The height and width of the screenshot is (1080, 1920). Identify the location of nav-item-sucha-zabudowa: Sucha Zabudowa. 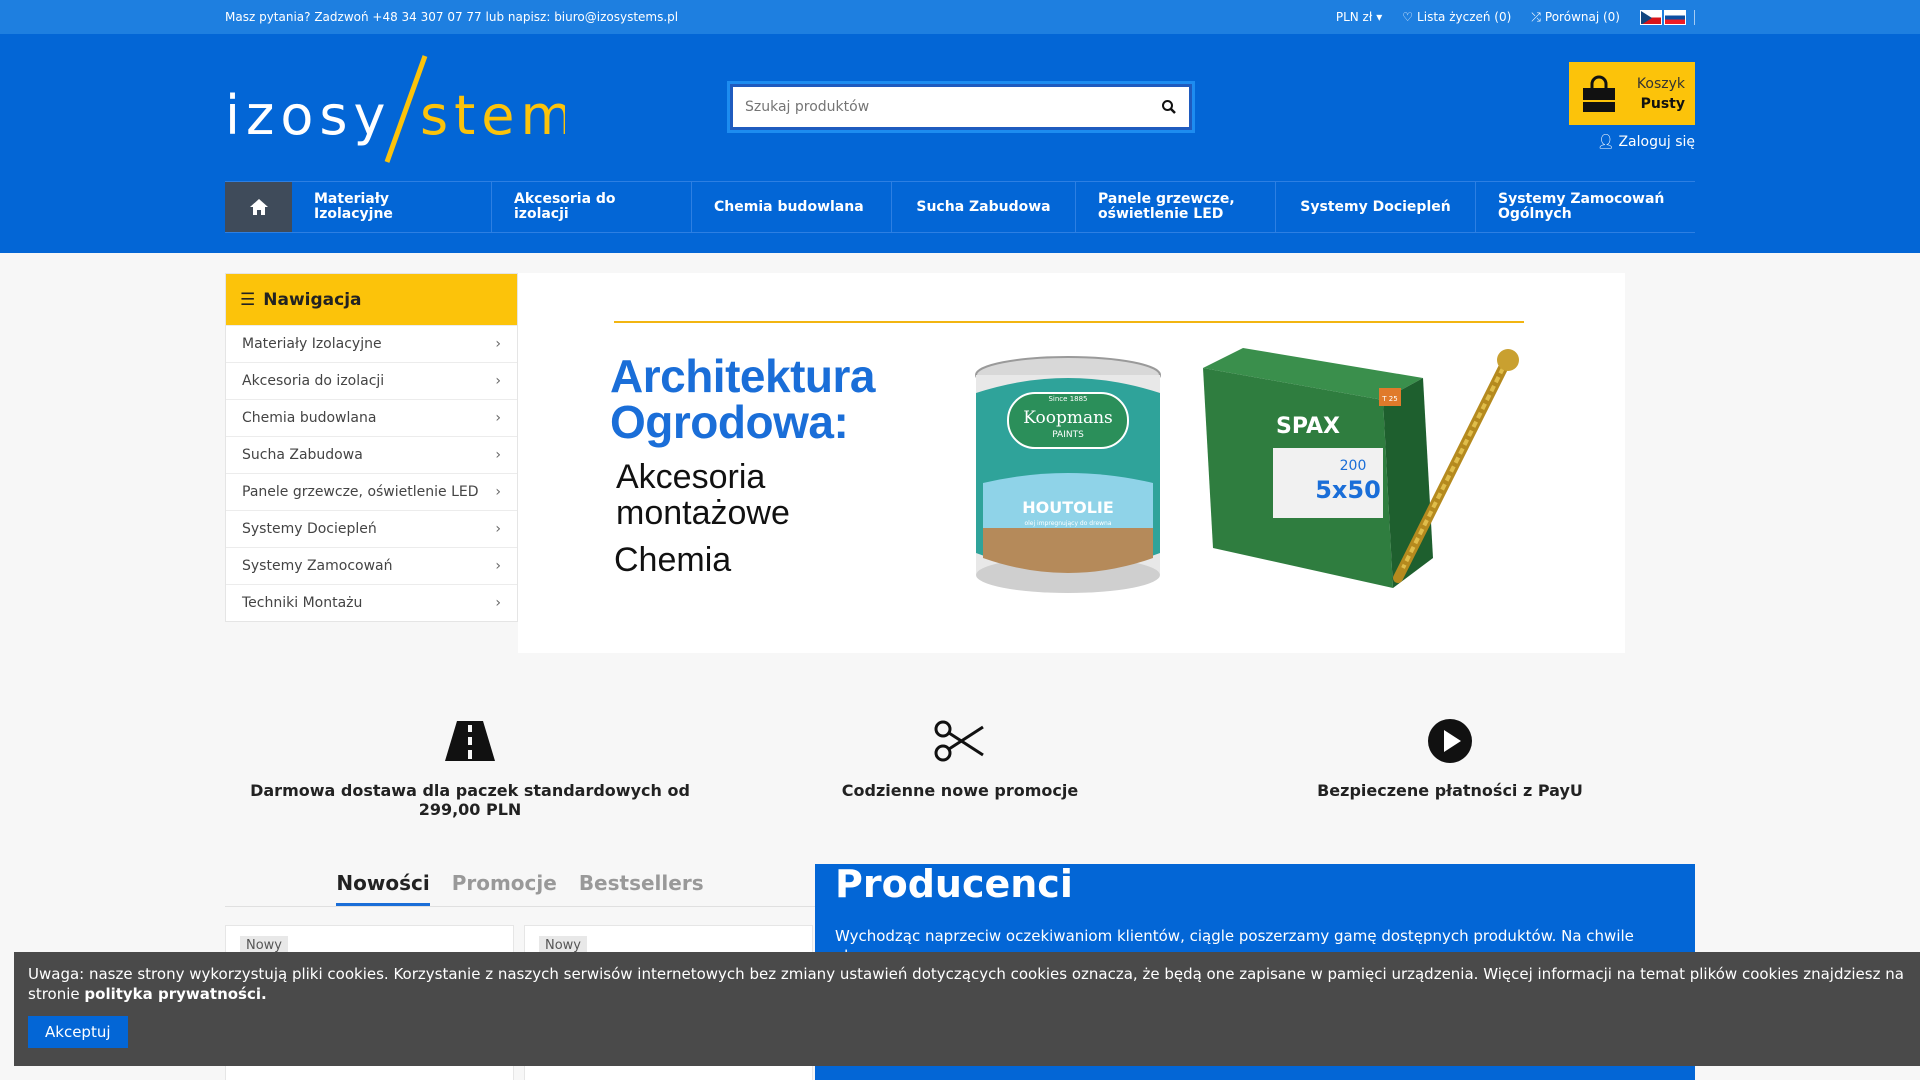
(984, 207).